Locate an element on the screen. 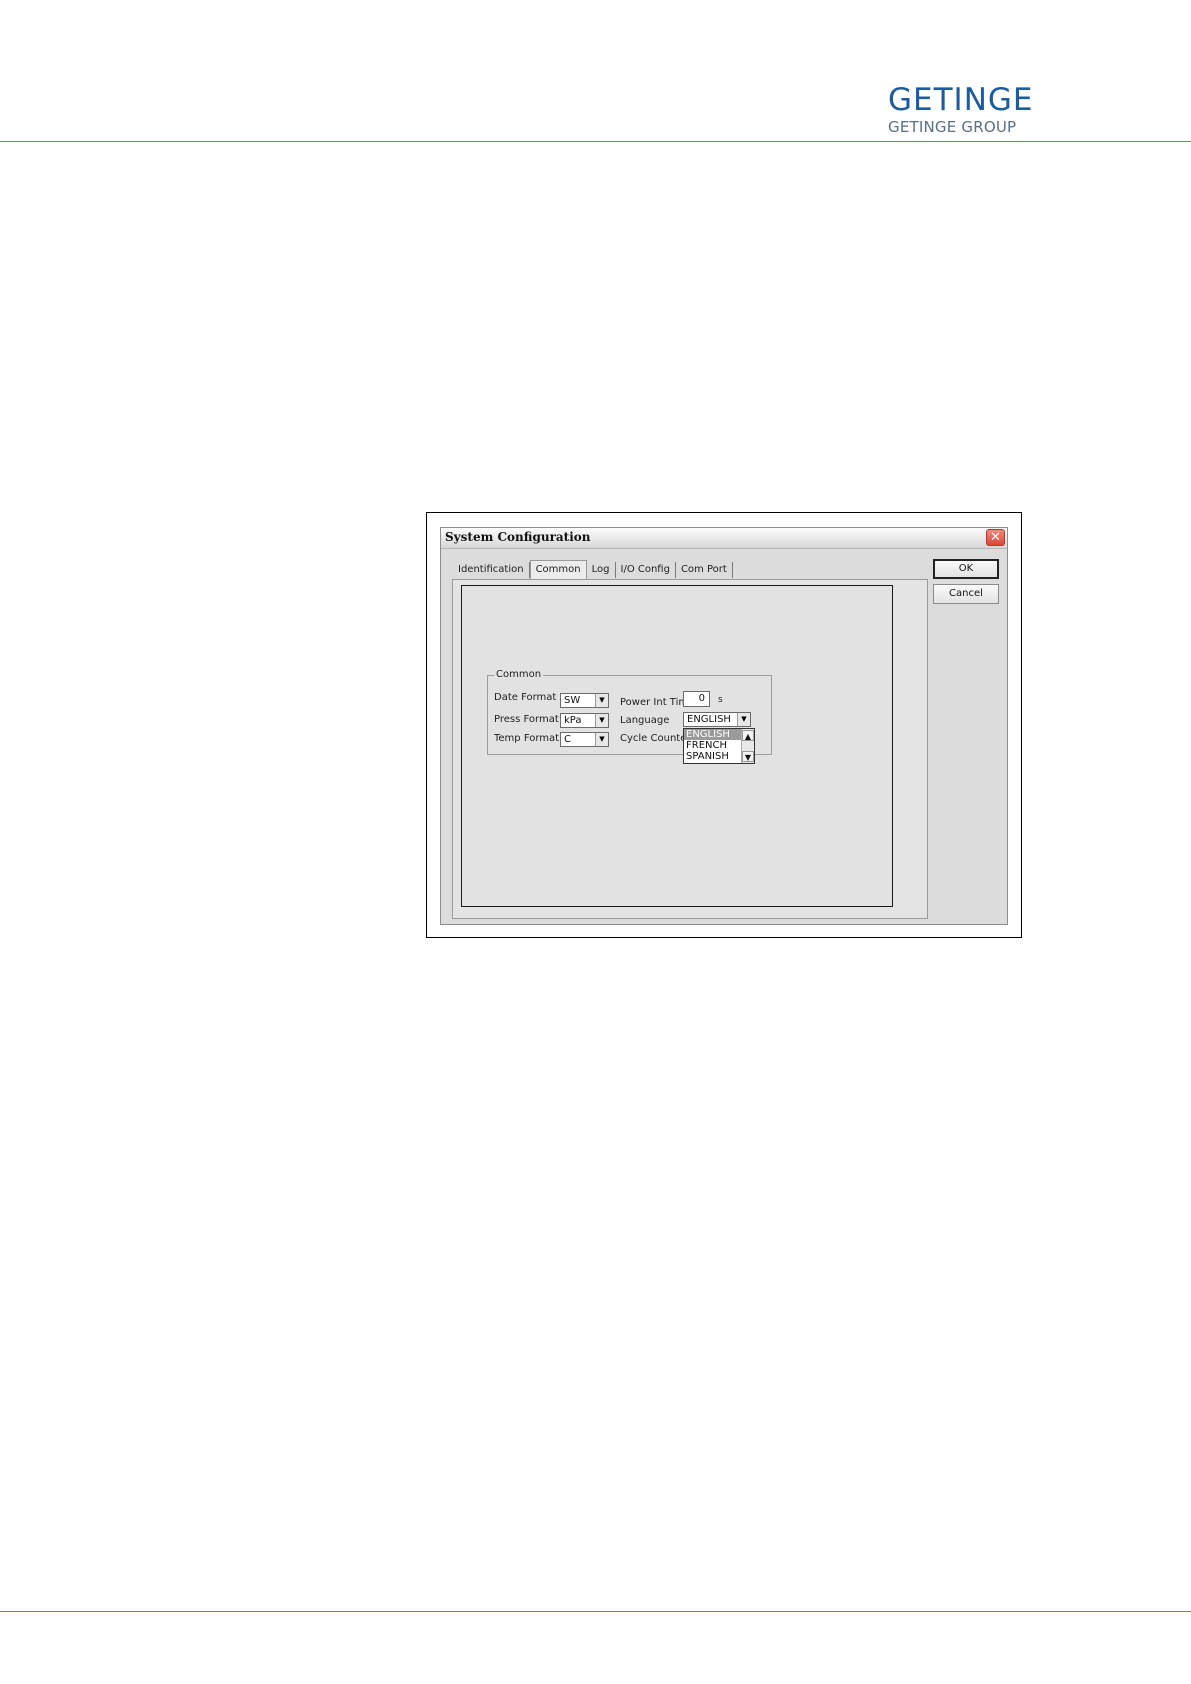 The height and width of the screenshot is (1684, 1191). temp-format-label: Temp Format is located at coordinates (527, 738).